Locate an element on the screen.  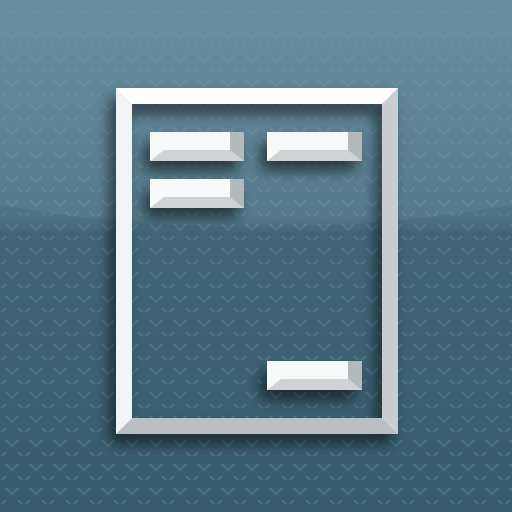
block-mid-left is located at coordinates (197, 193).